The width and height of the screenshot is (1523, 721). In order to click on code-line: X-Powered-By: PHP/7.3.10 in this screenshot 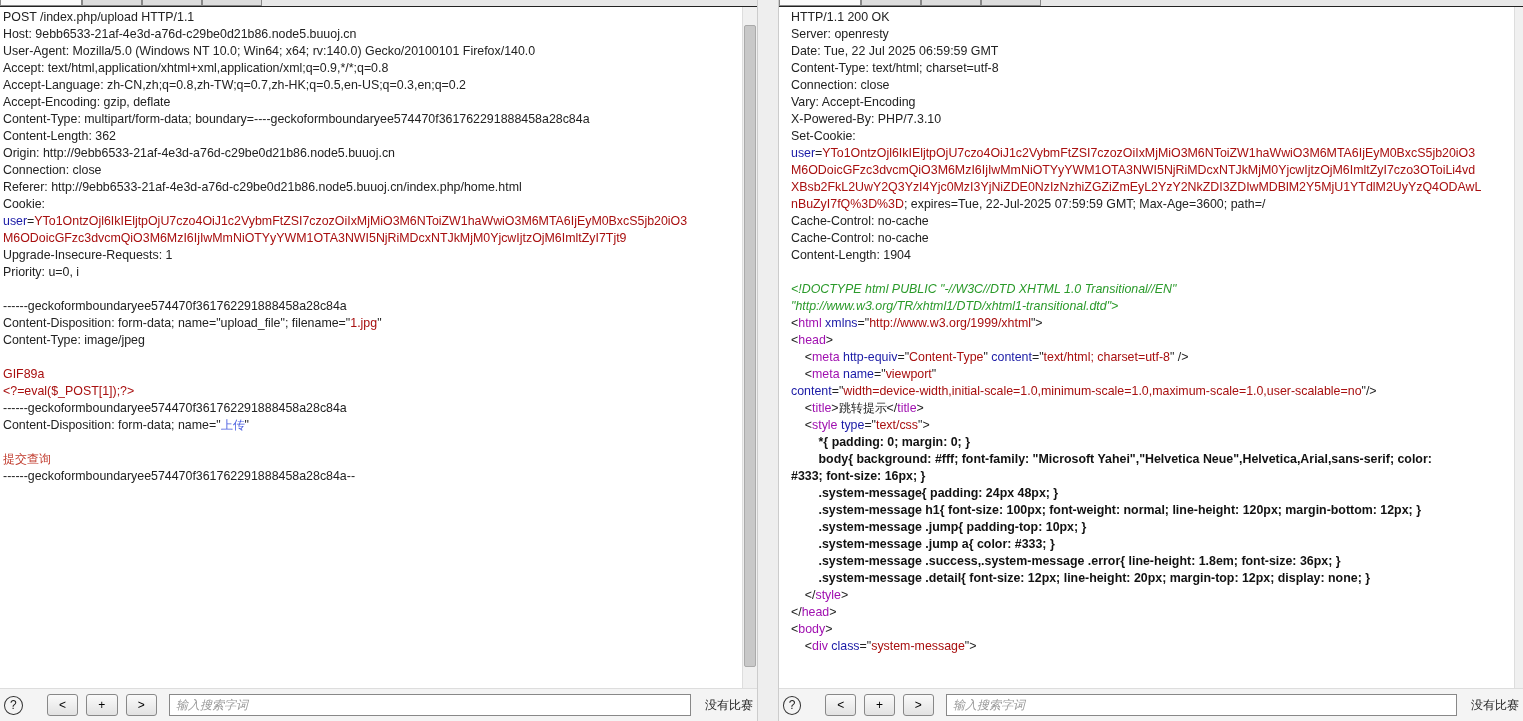, I will do `click(867, 119)`.